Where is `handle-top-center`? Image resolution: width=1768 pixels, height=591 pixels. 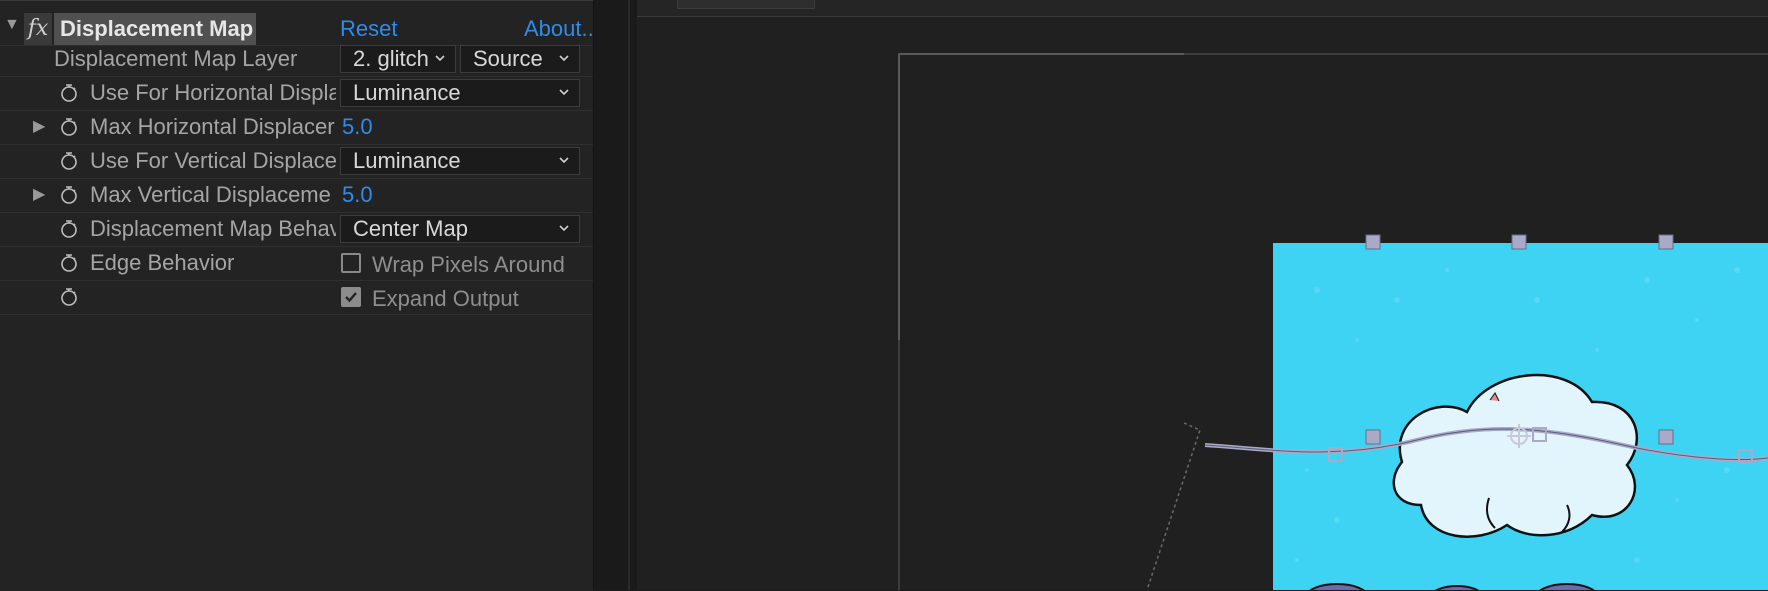 handle-top-center is located at coordinates (1519, 242).